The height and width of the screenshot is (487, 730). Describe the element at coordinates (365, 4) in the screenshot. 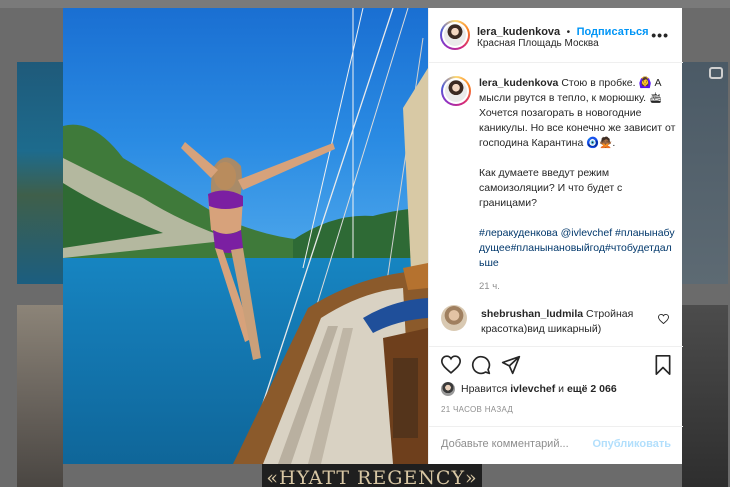

I see `background-top-bar` at that location.